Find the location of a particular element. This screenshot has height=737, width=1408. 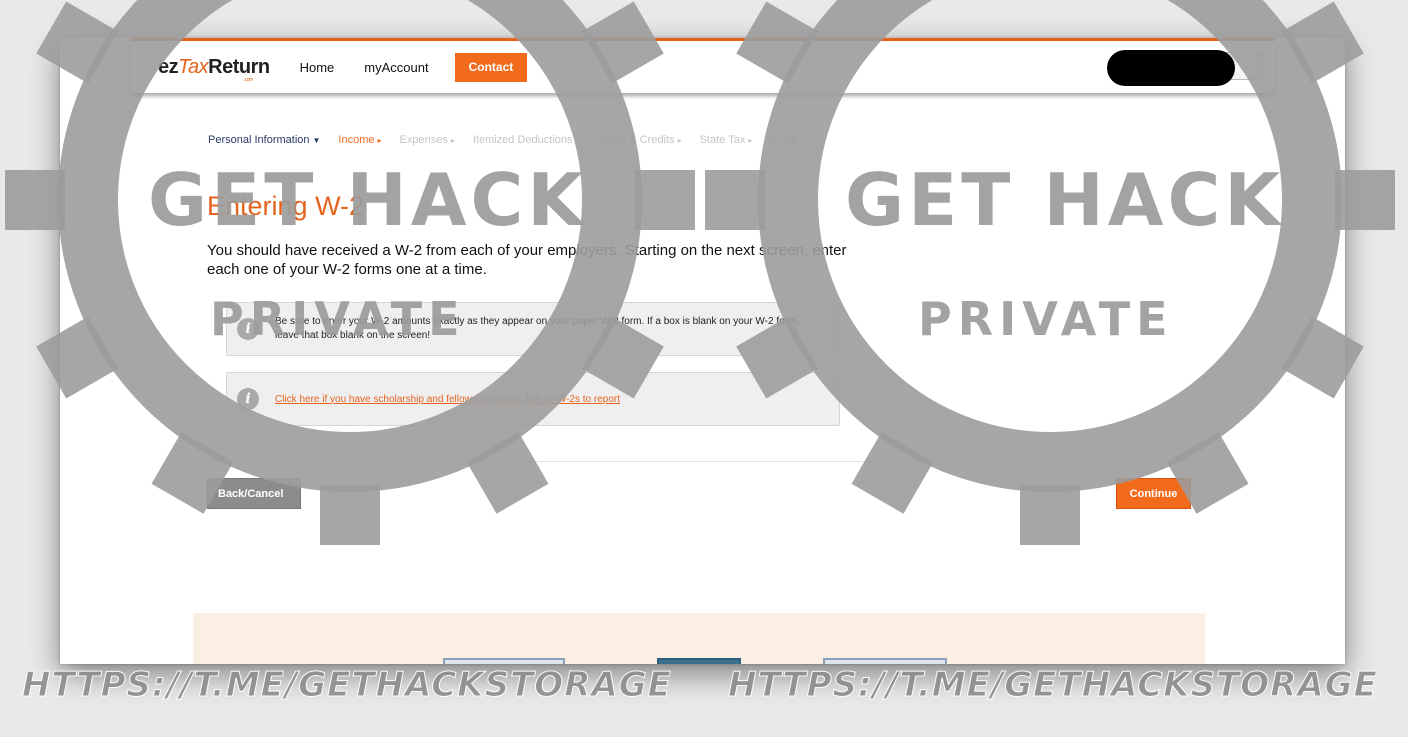

caret-down-icon: ▼ is located at coordinates (316, 140).